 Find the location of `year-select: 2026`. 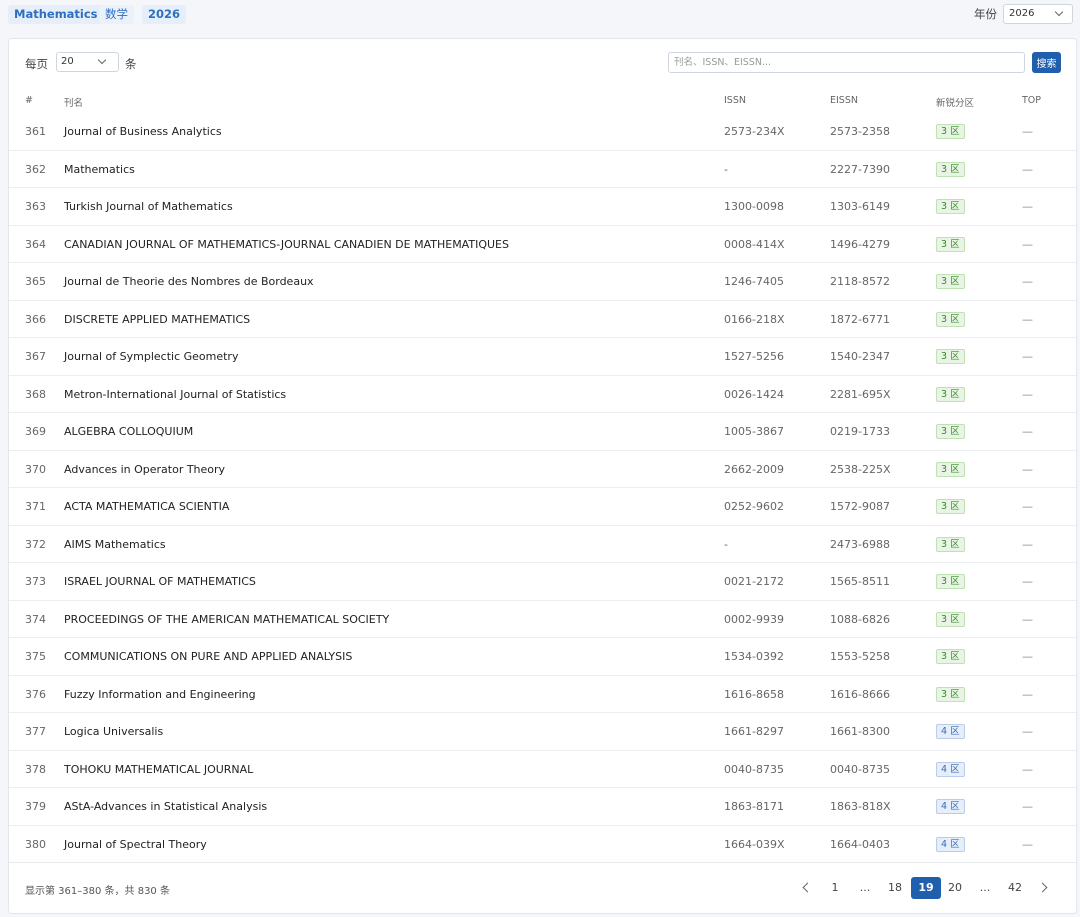

year-select: 2026 is located at coordinates (1038, 14).